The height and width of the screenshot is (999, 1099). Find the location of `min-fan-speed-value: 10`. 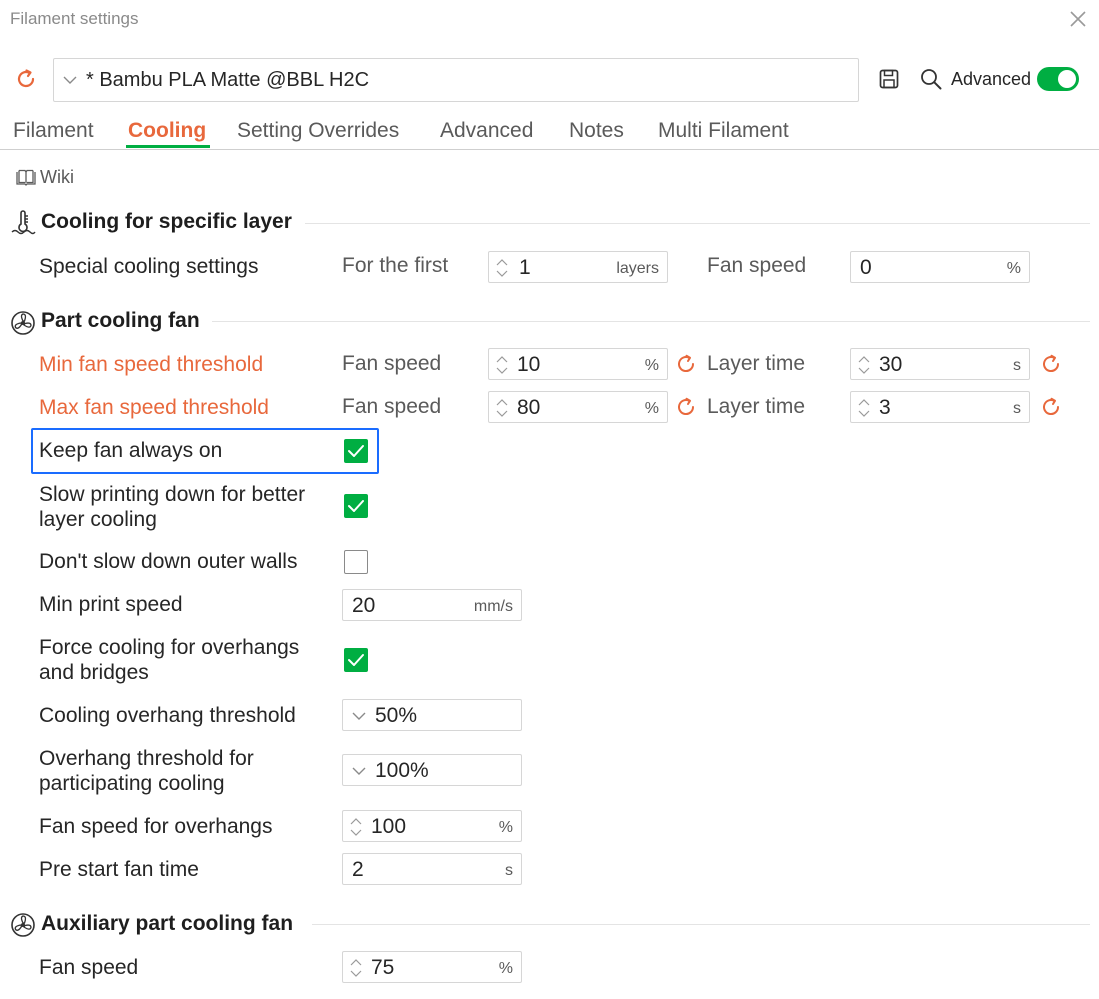

min-fan-speed-value: 10 is located at coordinates (529, 364).